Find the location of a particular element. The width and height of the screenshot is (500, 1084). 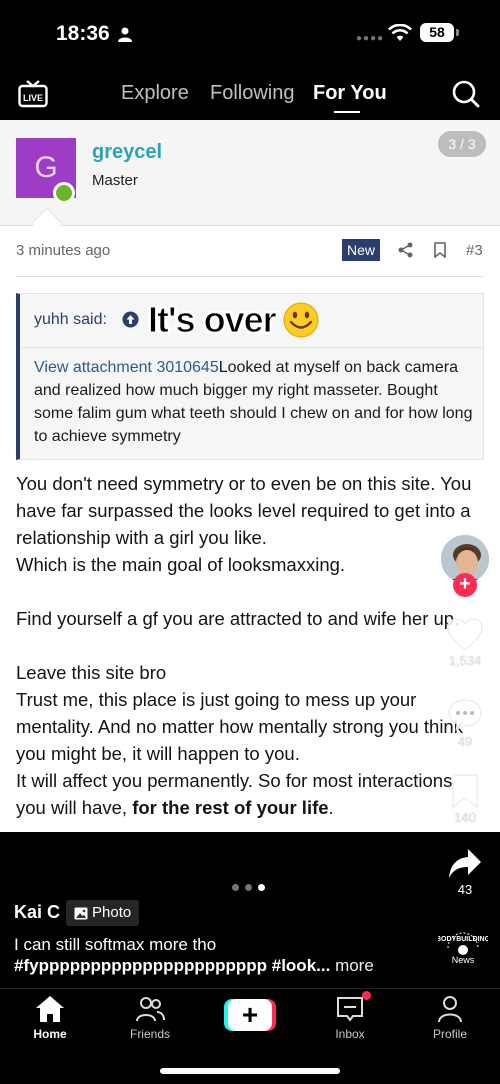

svg-text: BODYBUILDING is located at coordinates (463, 939).